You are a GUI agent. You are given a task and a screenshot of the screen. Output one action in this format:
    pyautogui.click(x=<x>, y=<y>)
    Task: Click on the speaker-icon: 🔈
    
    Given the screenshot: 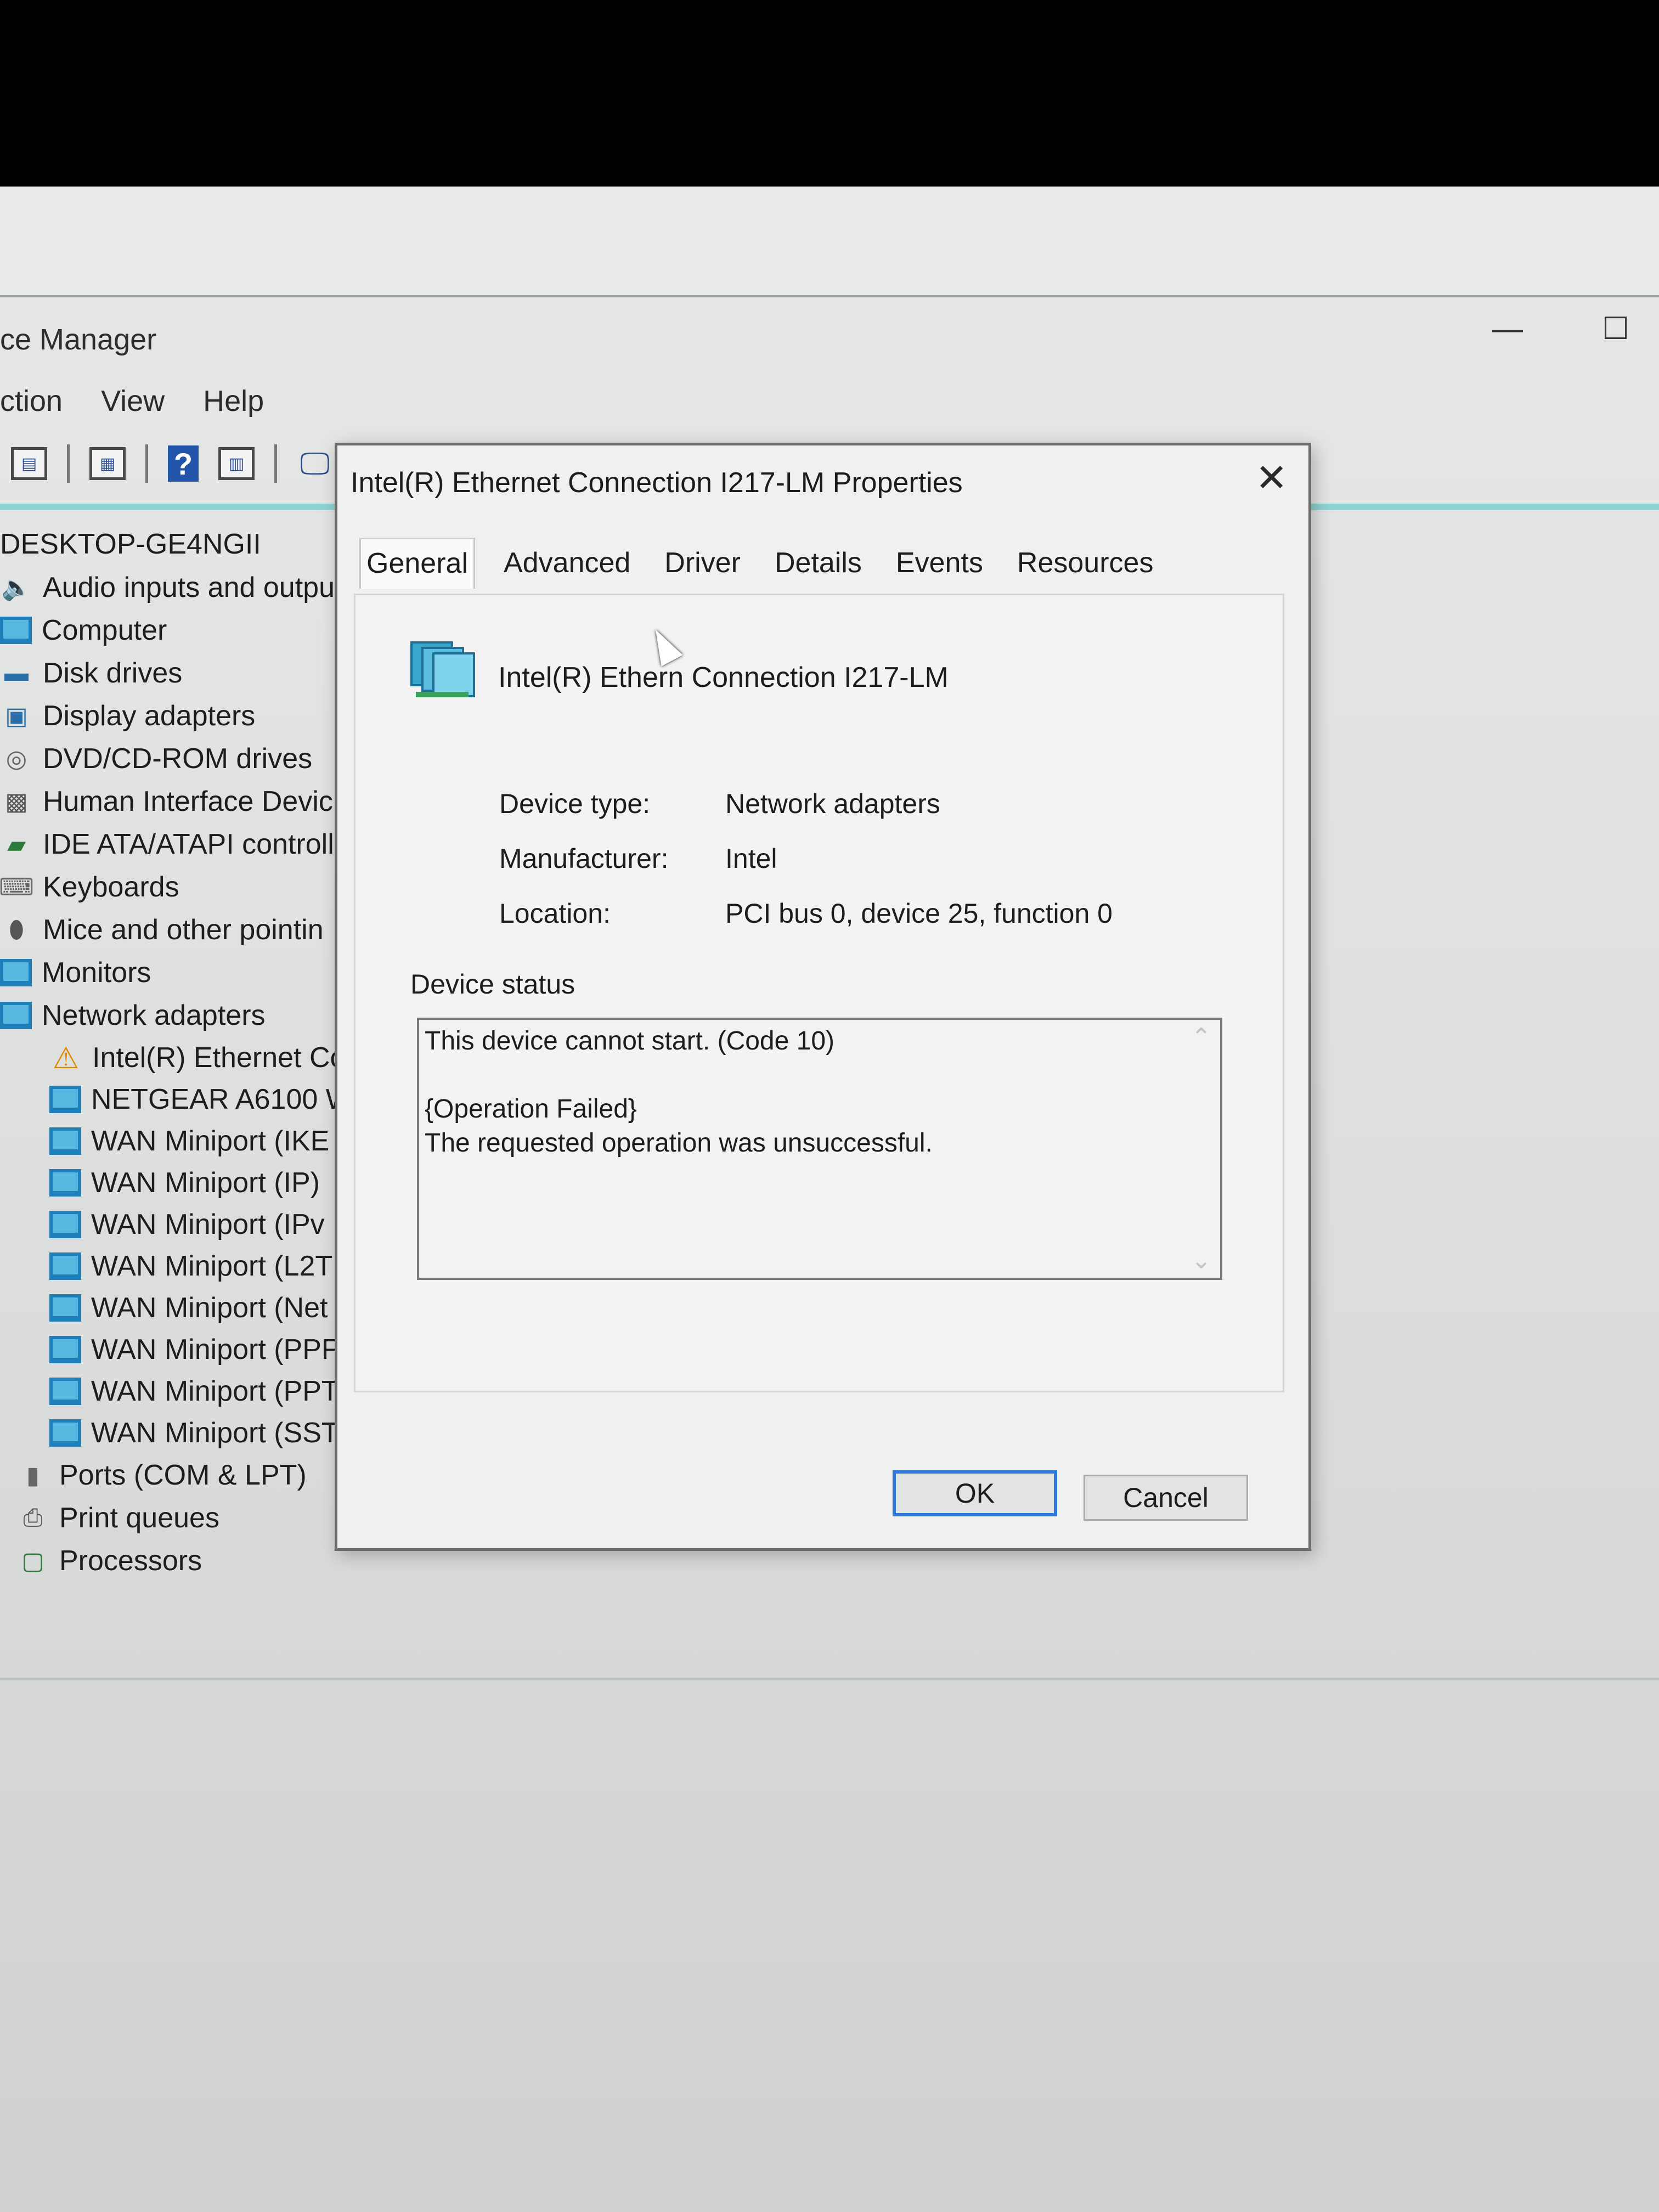 What is the action you would take?
    pyautogui.click(x=16, y=587)
    